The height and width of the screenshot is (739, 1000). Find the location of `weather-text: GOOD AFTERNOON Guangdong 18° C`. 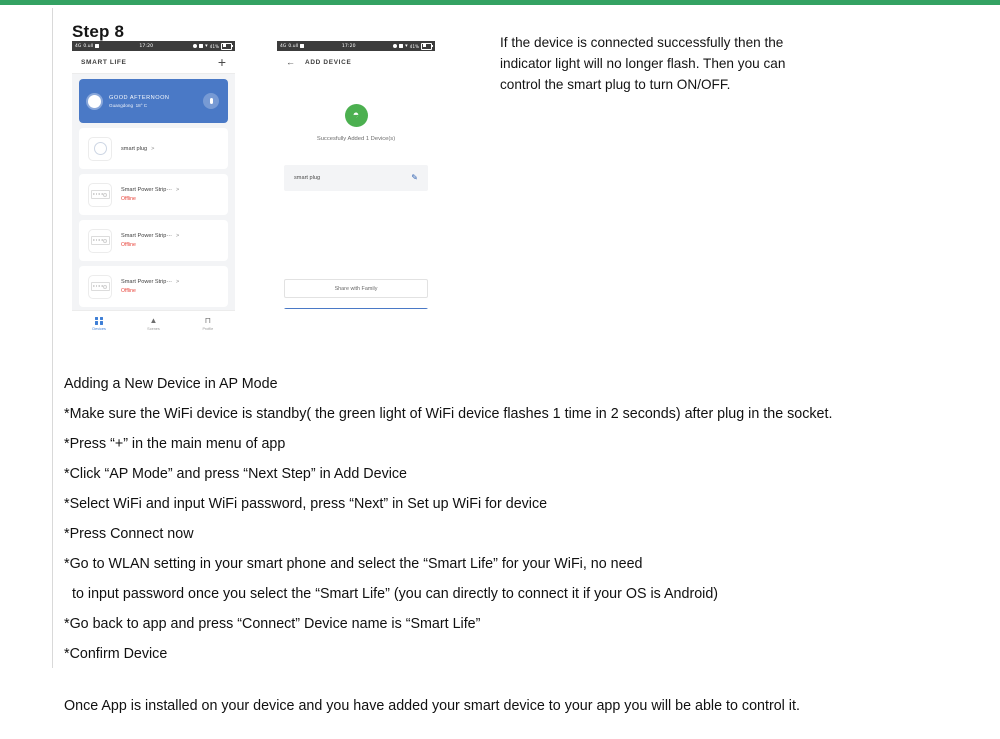

weather-text: GOOD AFTERNOON Guangdong 18° C is located at coordinates (139, 101).